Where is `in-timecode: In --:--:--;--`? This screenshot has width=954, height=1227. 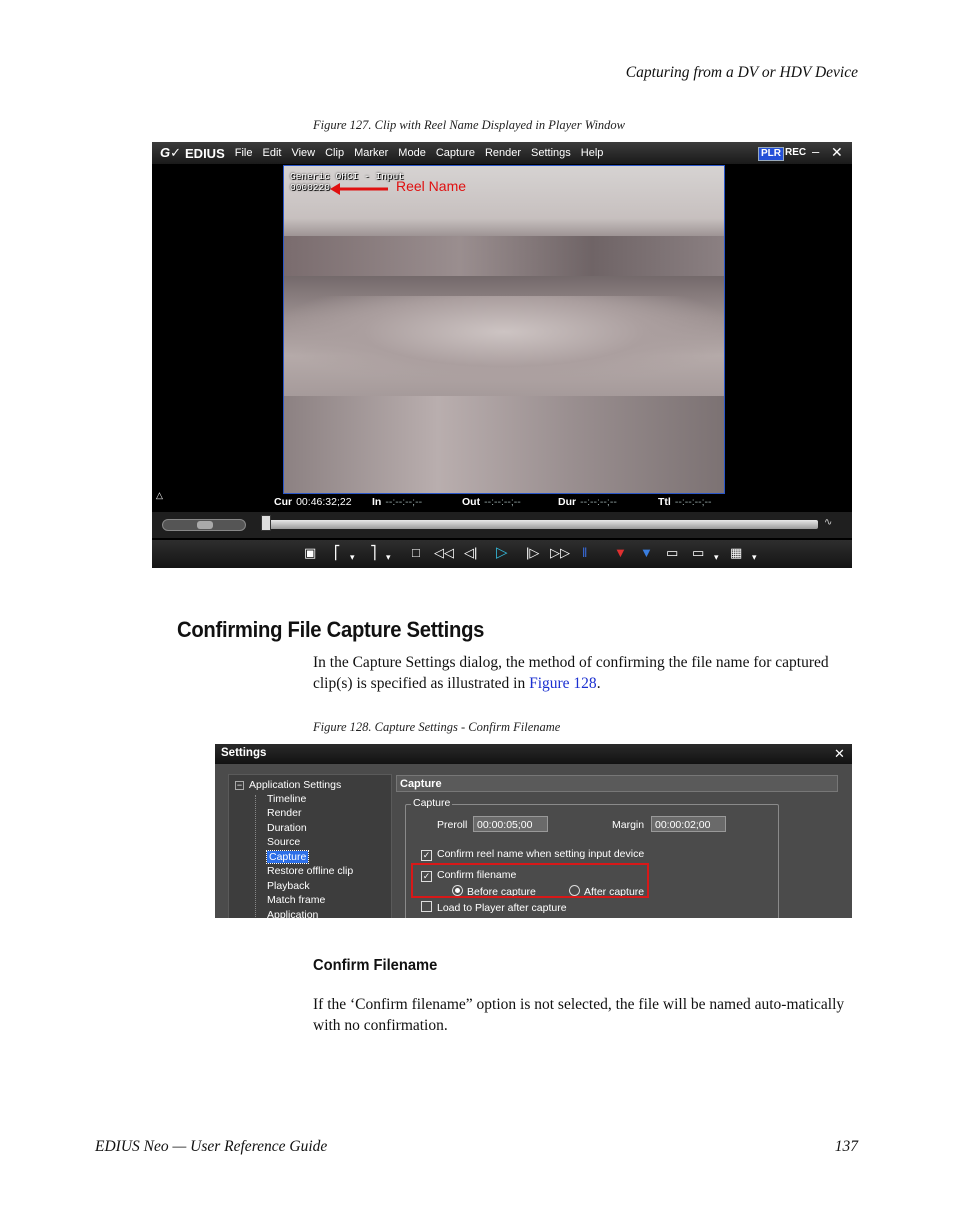 in-timecode: In --:--:--;-- is located at coordinates (397, 502).